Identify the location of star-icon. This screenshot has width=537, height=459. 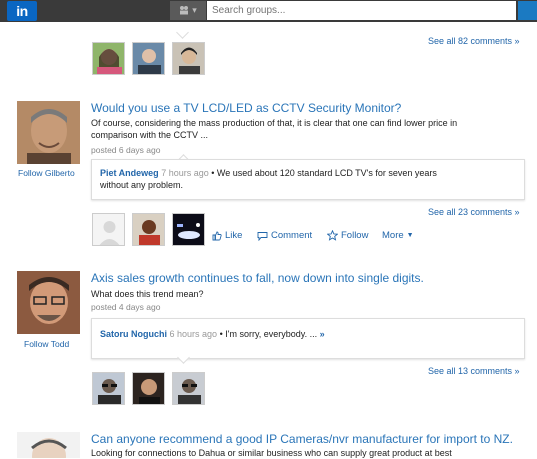
(332, 235).